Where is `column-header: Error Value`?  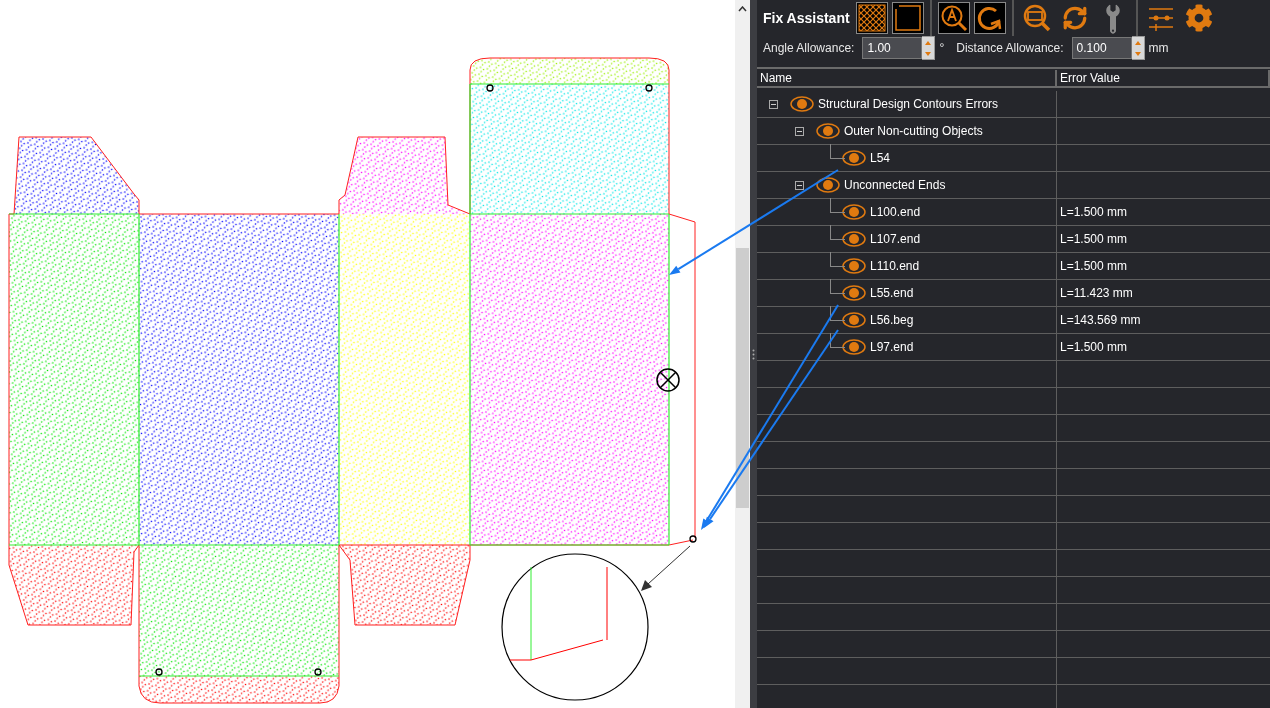 column-header: Error Value is located at coordinates (1163, 77).